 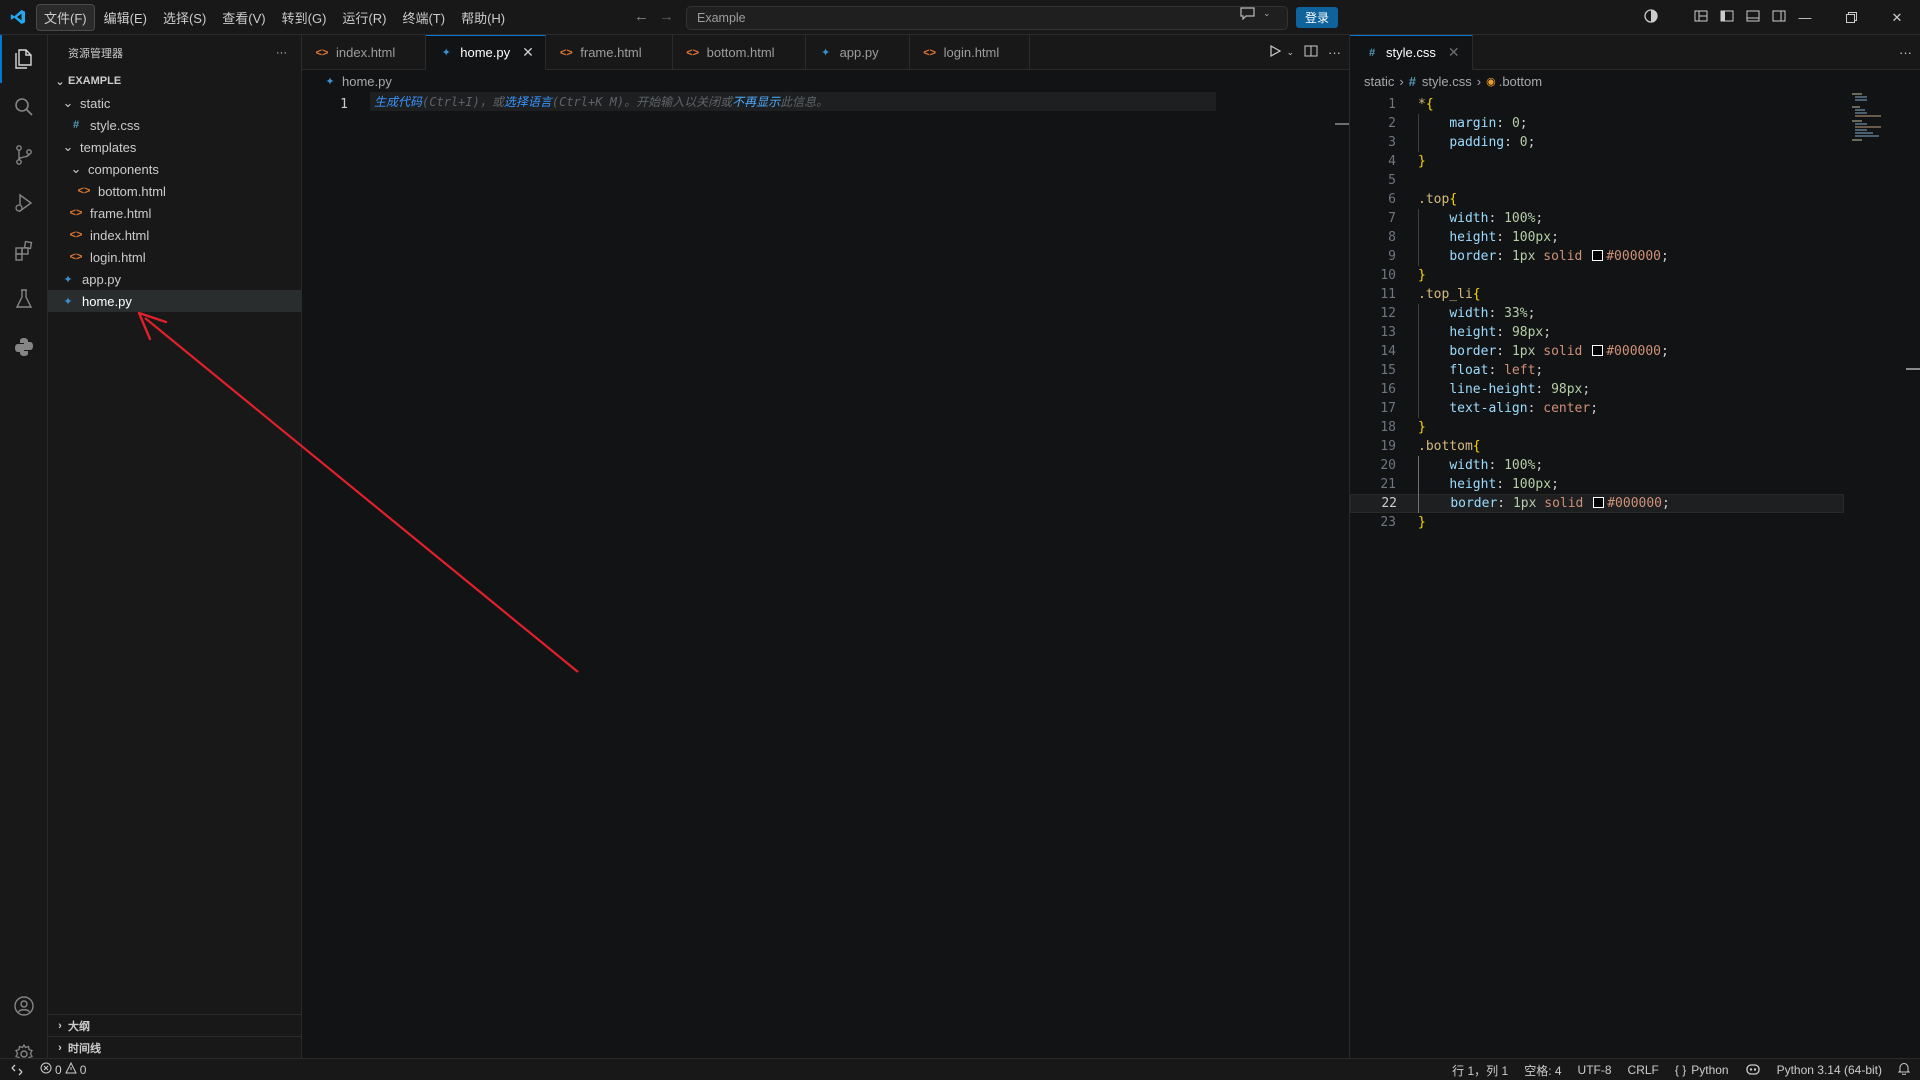 I want to click on menu-bar: 文件(F) 编辑(E) 选择(S) 查看(V) 转到(G) 运行(R) 终端(T) 帮助(H), so click(x=275, y=17).